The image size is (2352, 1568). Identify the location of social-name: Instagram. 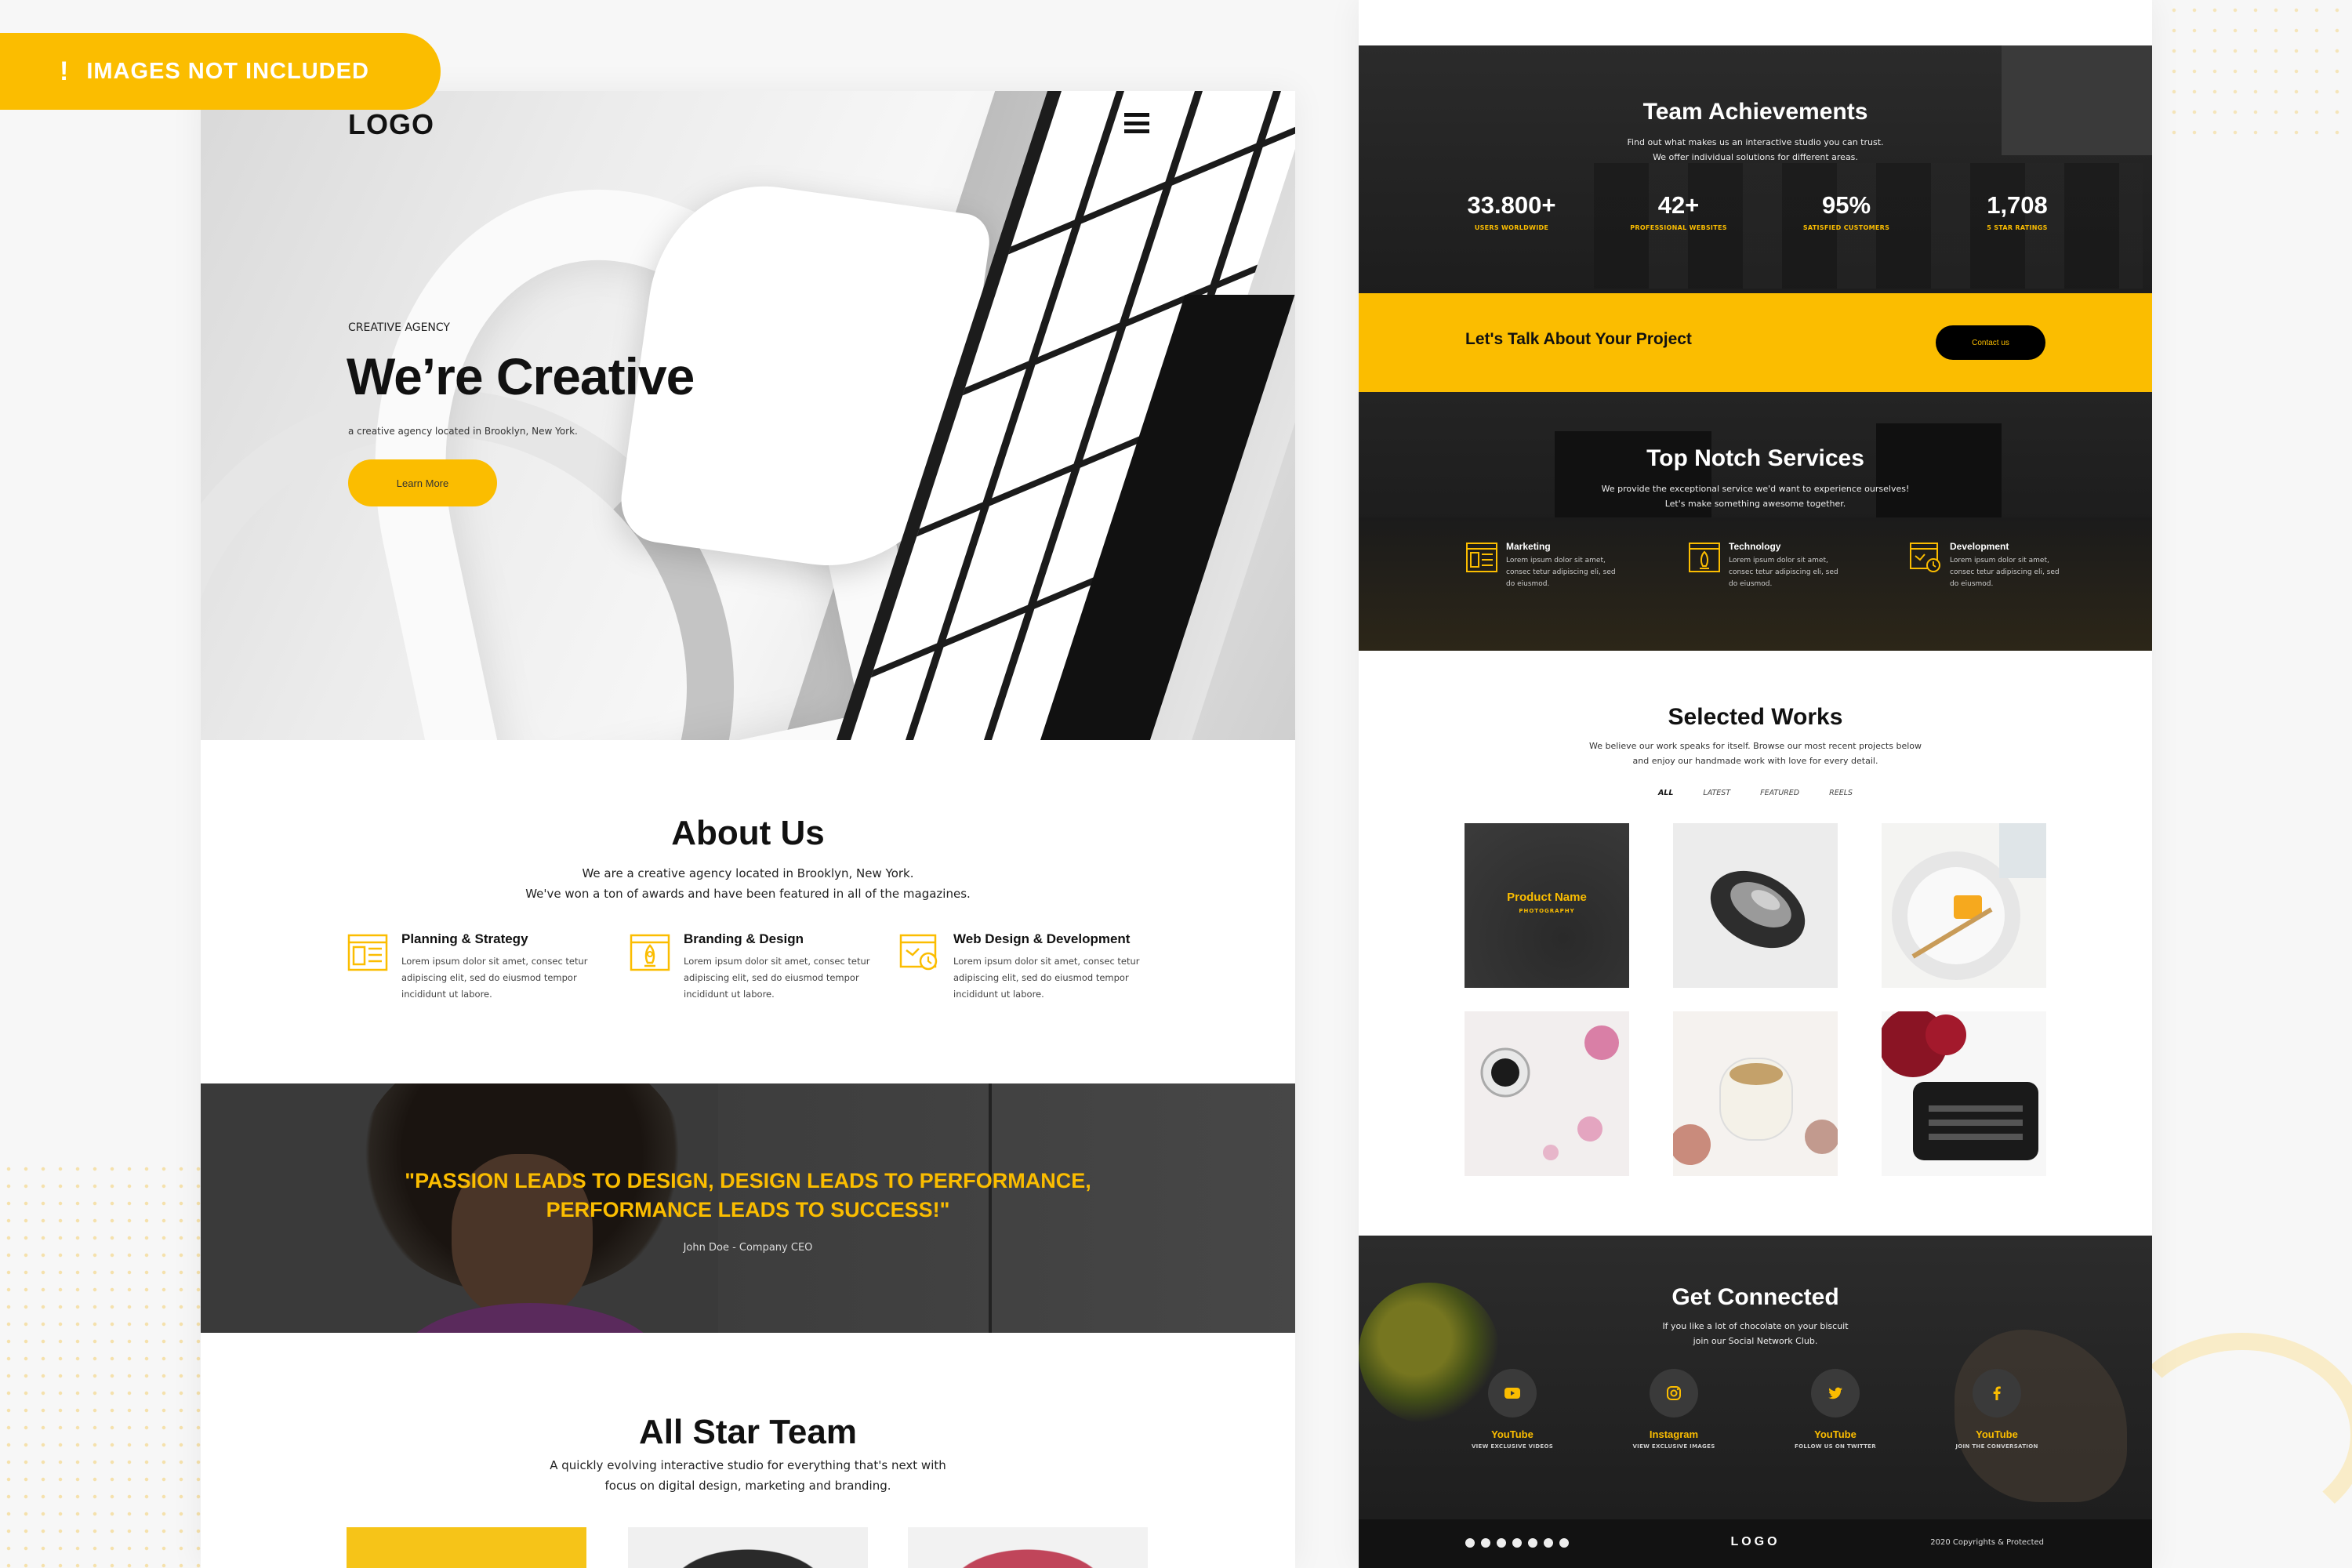
(1674, 1434).